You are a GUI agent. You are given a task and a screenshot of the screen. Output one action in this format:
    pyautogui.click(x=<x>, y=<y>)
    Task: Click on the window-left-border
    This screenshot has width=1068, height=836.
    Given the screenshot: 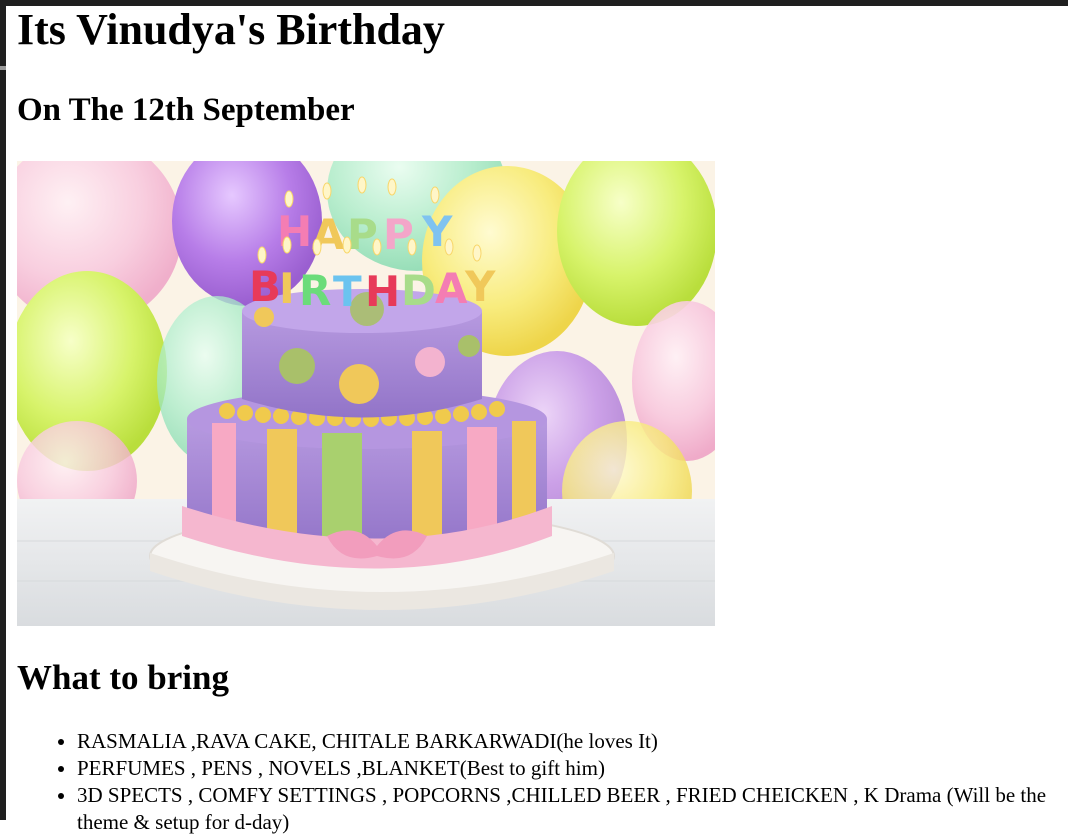 What is the action you would take?
    pyautogui.click(x=3, y=410)
    